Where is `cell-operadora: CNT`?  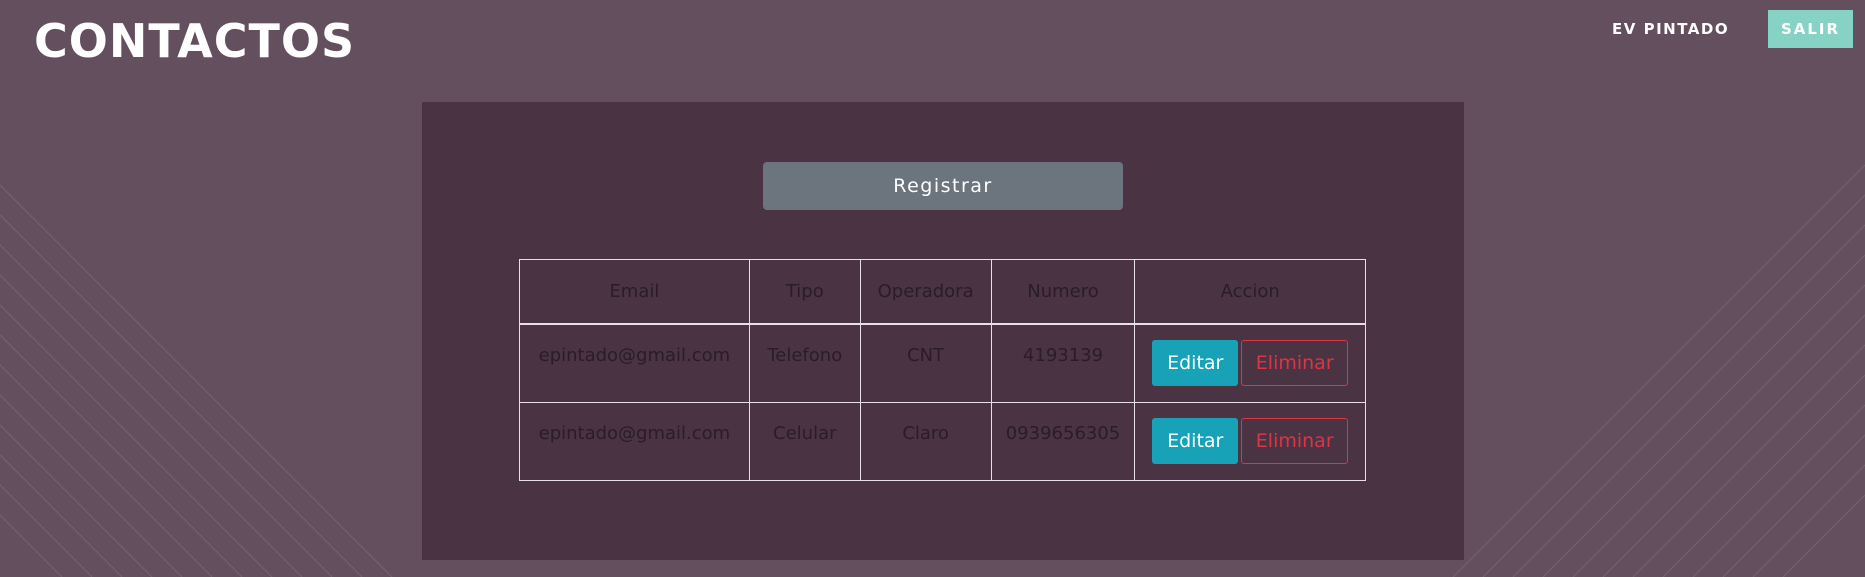
cell-operadora: CNT is located at coordinates (925, 363).